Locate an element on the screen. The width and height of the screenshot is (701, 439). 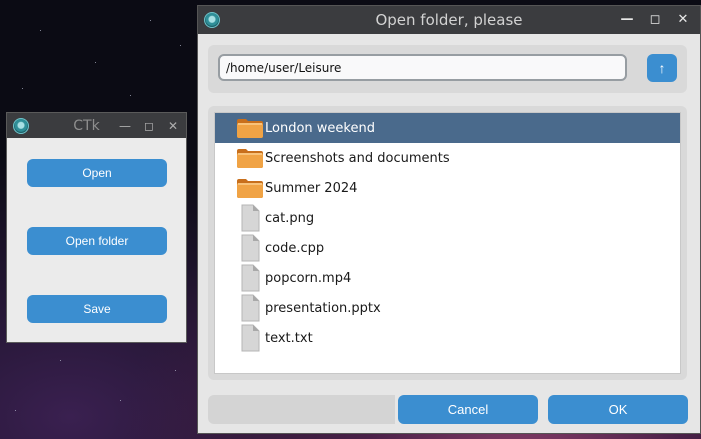
path-panel: ↑ is located at coordinates (447, 69).